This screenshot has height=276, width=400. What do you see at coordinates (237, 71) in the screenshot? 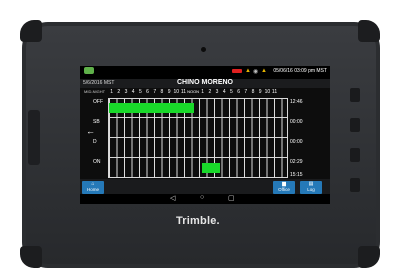
I see `battery-icon` at bounding box center [237, 71].